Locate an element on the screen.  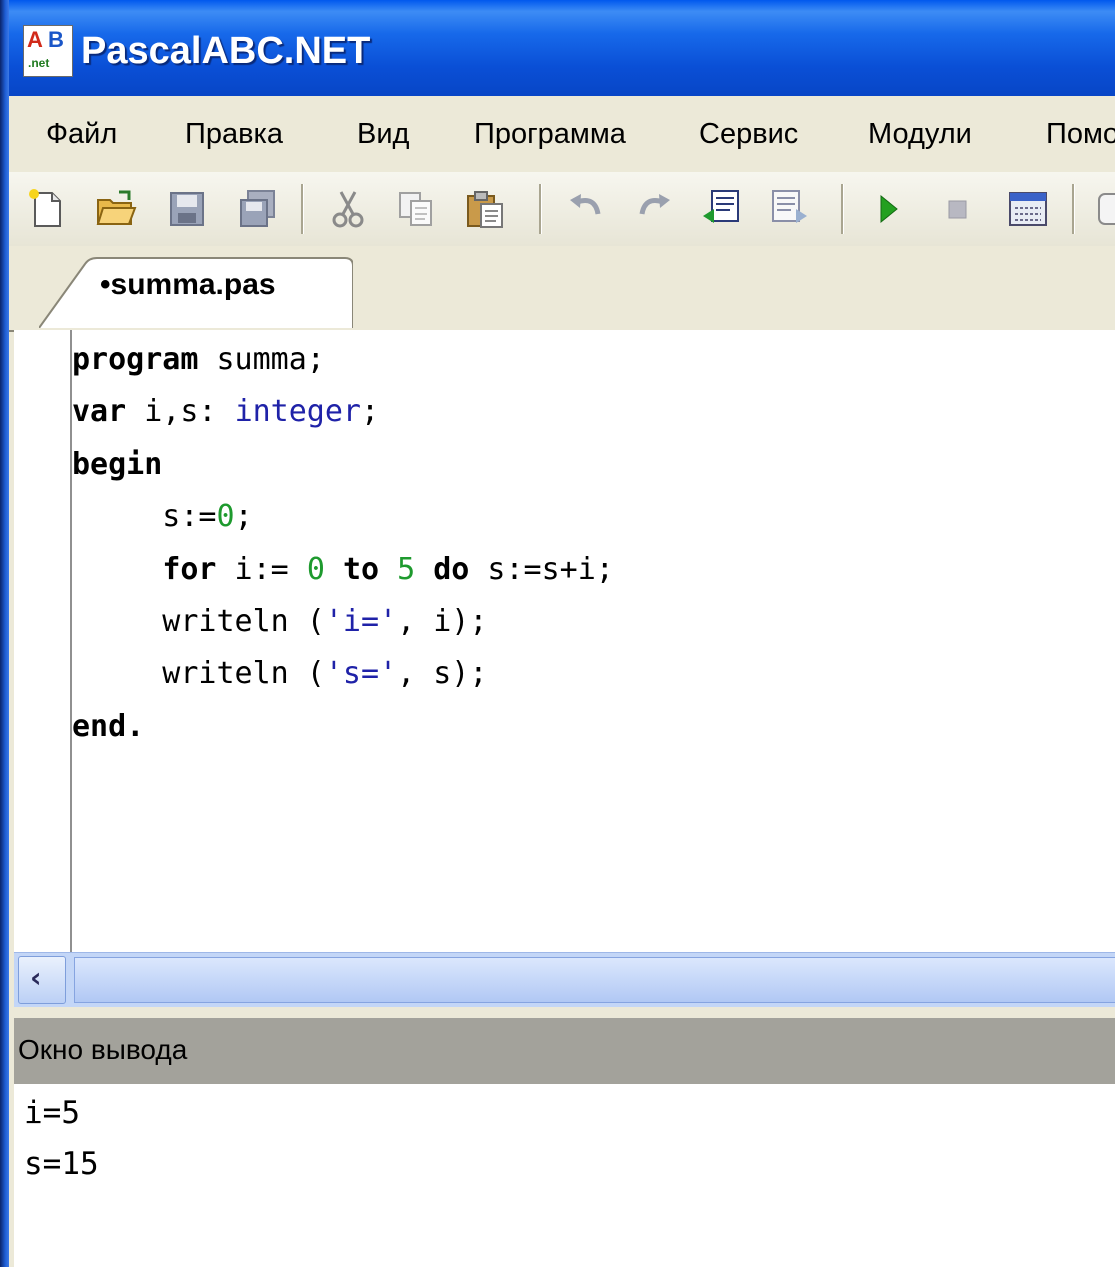
code-line-3: begin is located at coordinates (117, 464).